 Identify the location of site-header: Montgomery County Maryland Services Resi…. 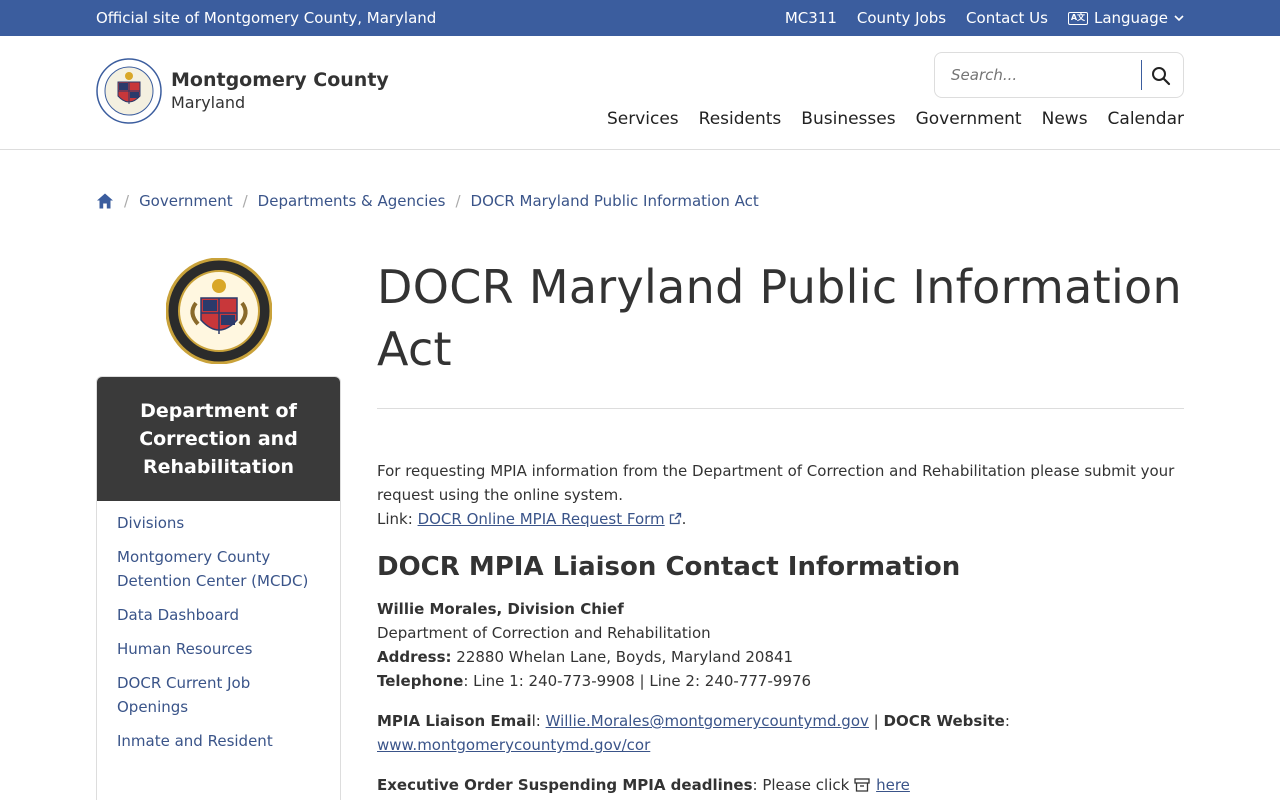
(640, 93).